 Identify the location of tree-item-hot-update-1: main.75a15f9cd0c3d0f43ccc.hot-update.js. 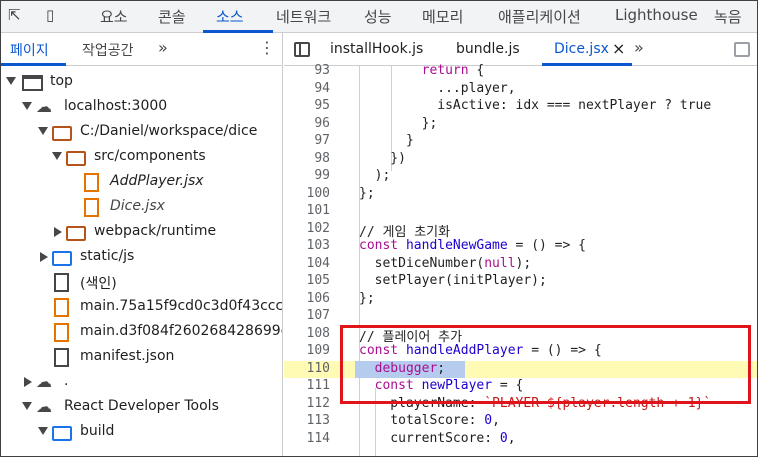
(141, 307).